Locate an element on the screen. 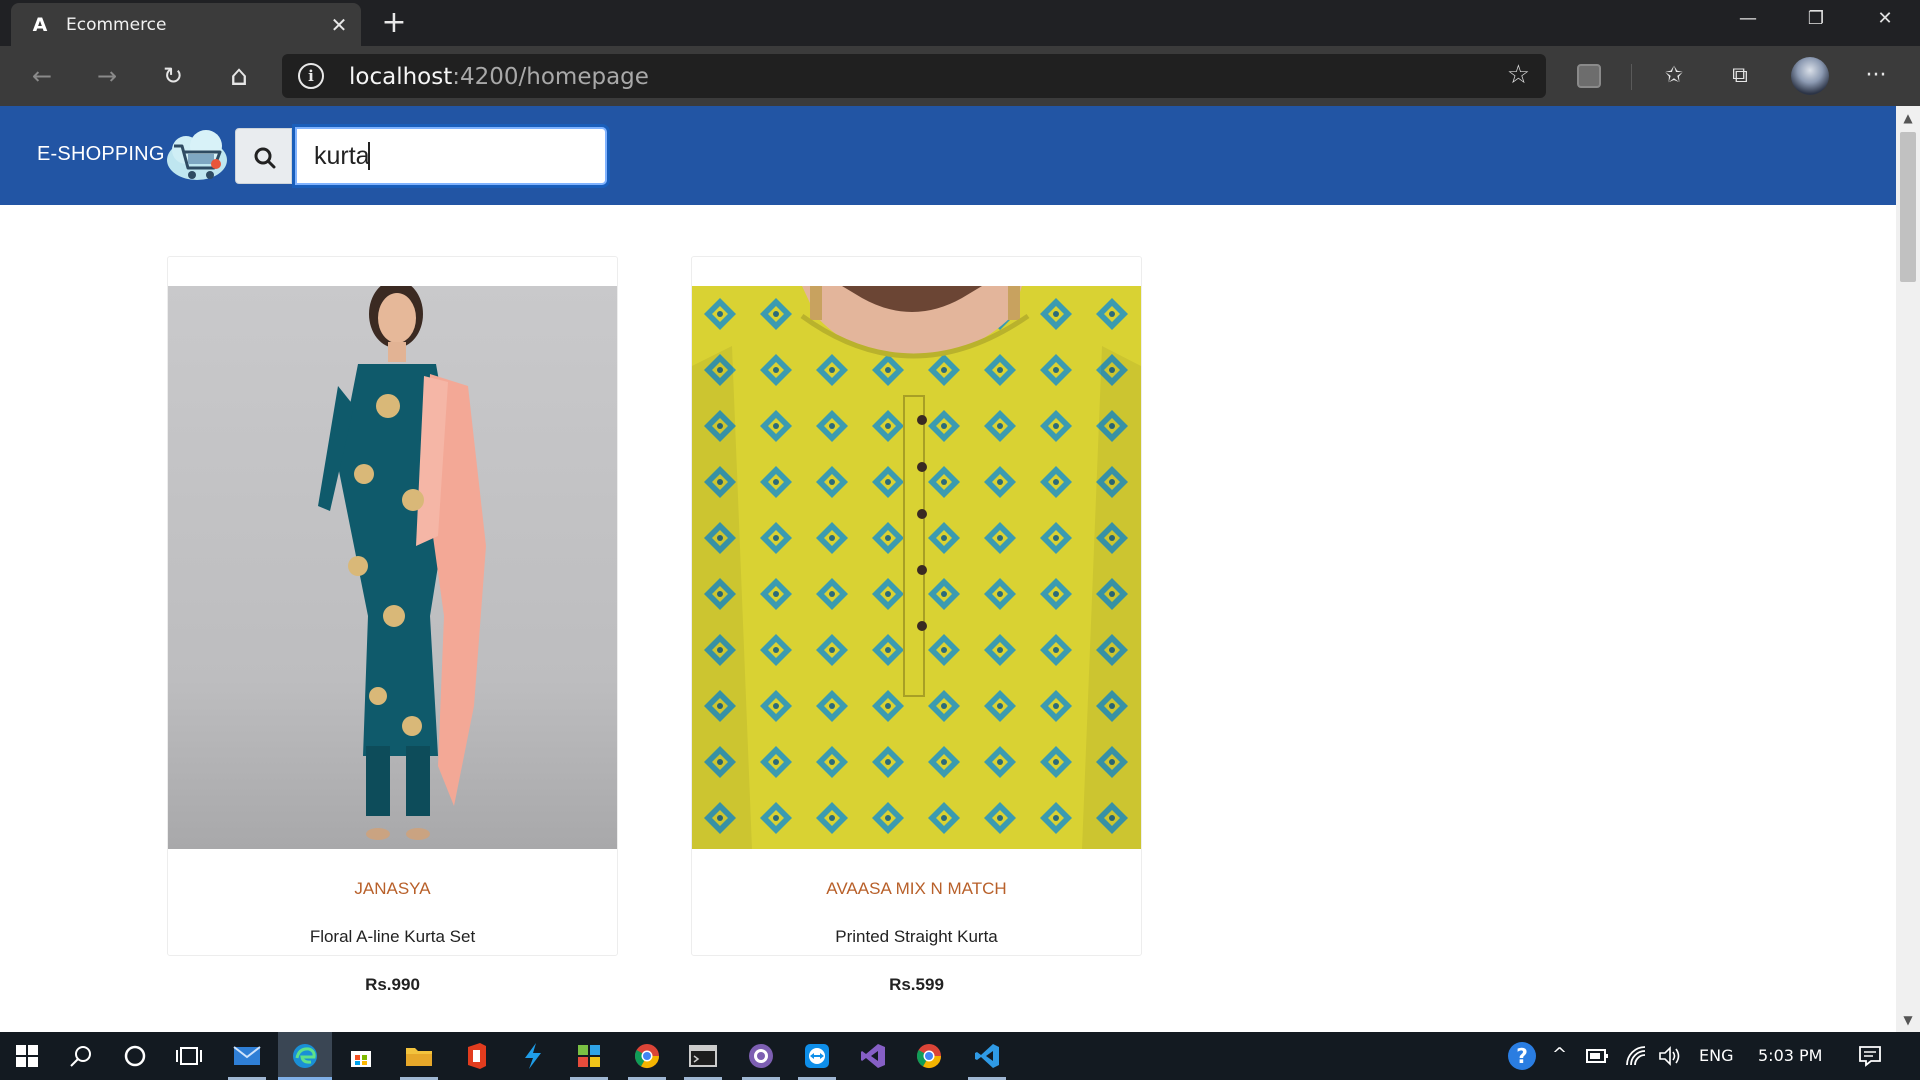 Image resolution: width=1920 pixels, height=1080 pixels. scroll-thumb is located at coordinates (1908, 207).